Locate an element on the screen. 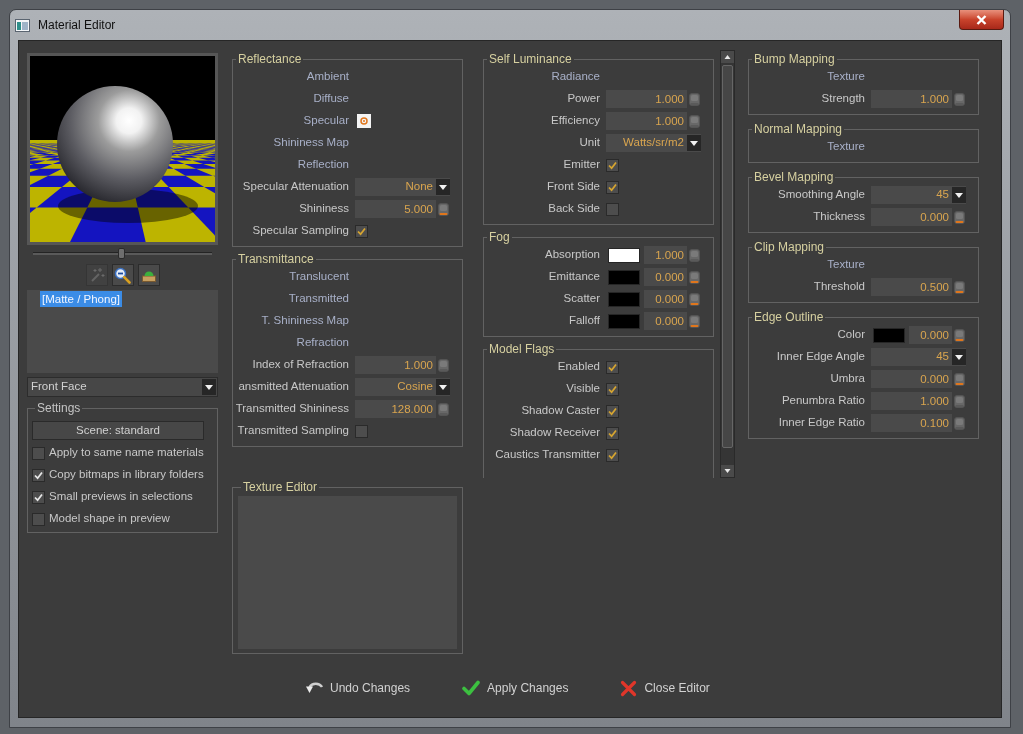  field-label: Thickness is located at coordinates (839, 217).